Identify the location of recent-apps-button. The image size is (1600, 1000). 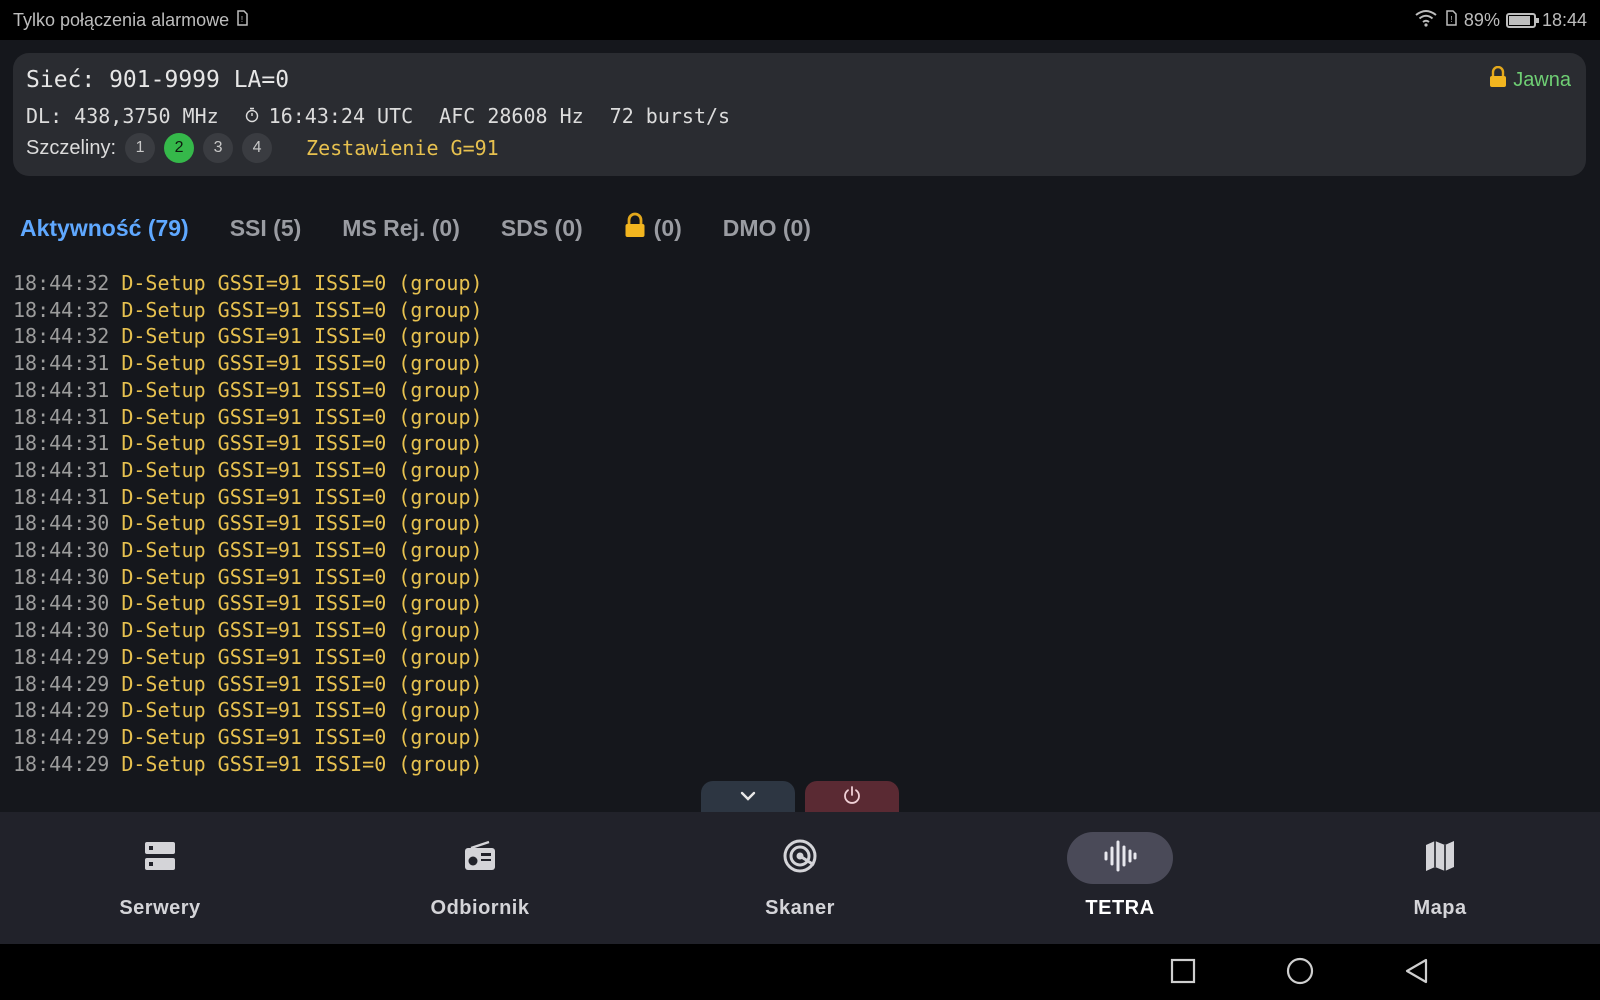
(1183, 973).